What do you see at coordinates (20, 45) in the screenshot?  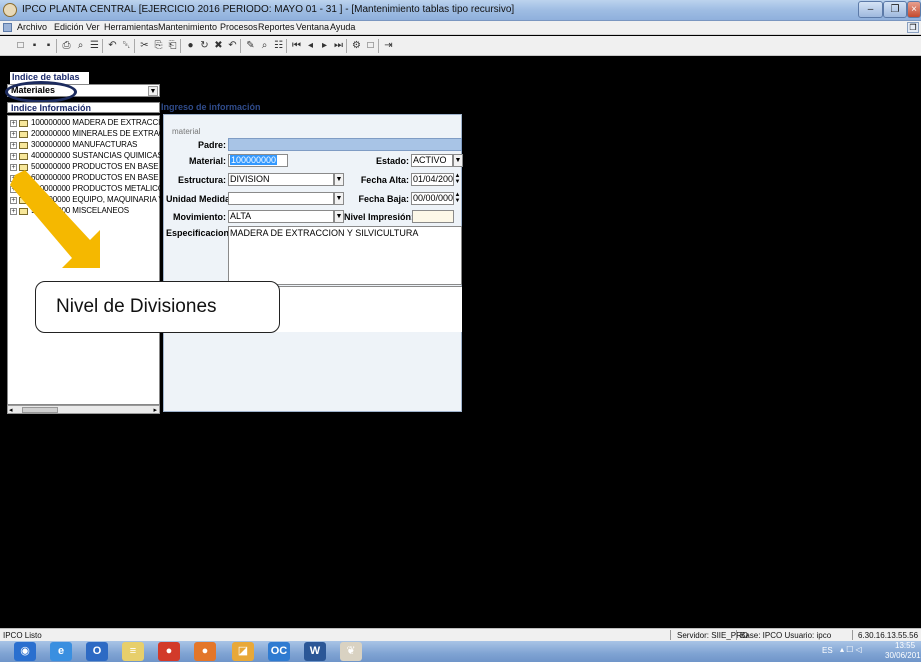 I see `new-icon: □` at bounding box center [20, 45].